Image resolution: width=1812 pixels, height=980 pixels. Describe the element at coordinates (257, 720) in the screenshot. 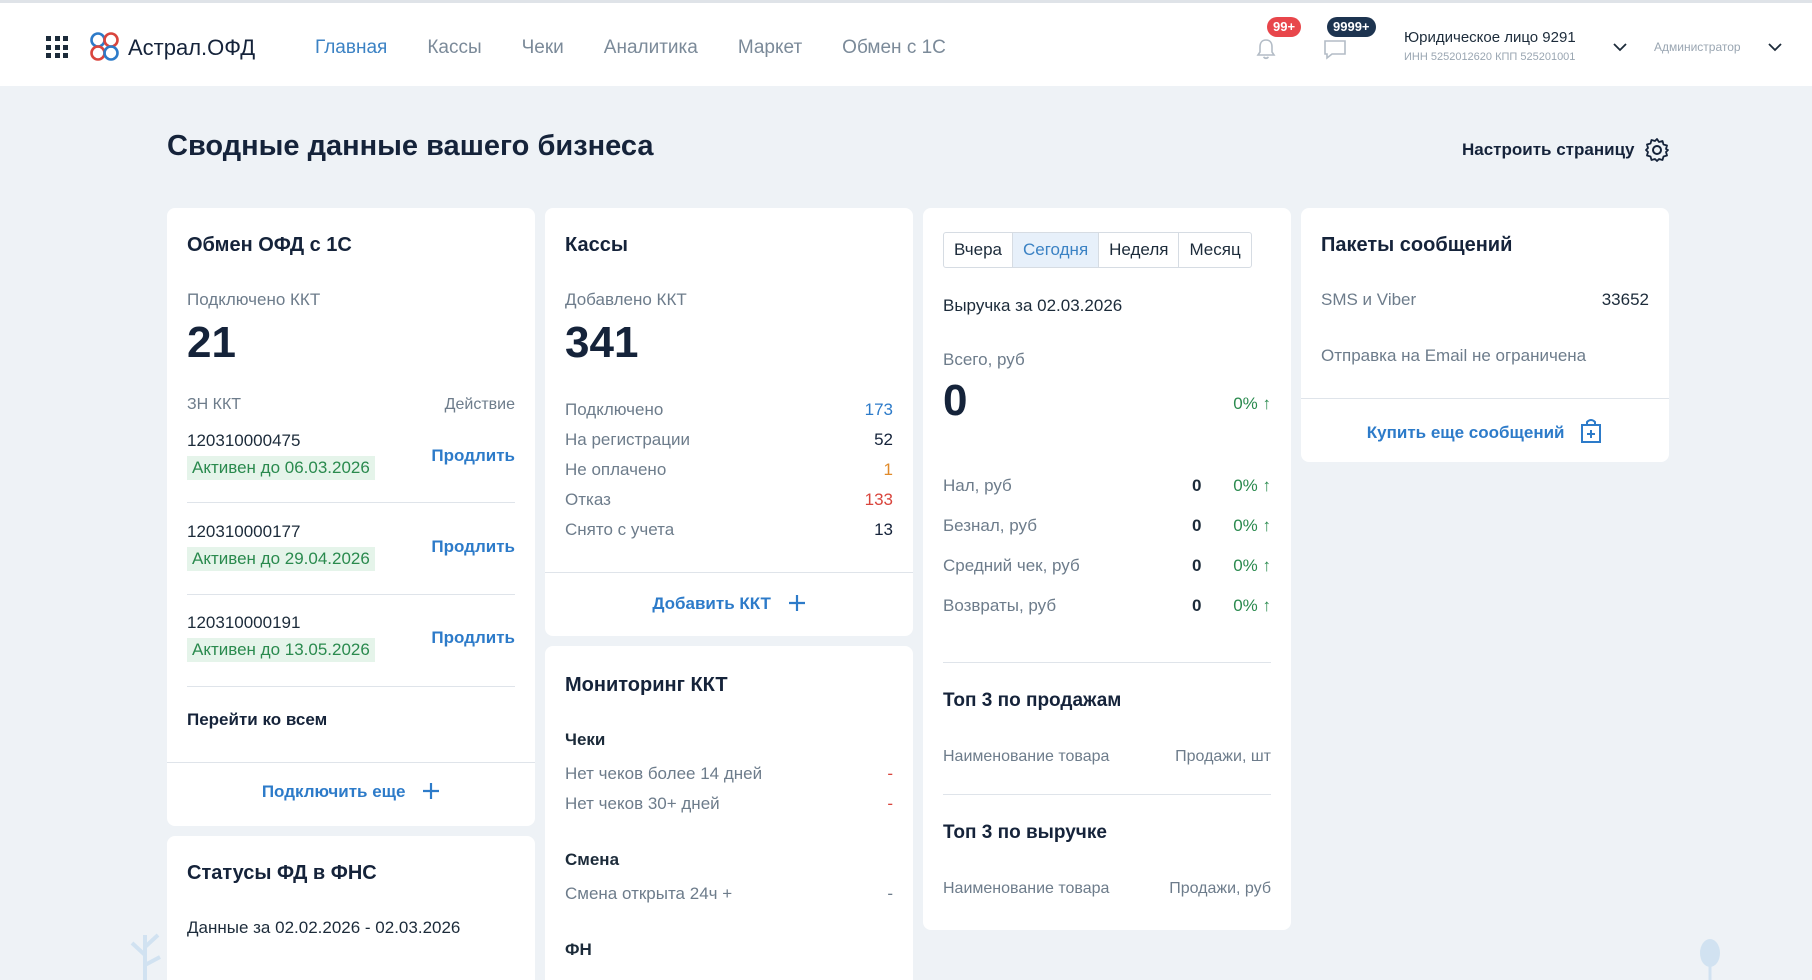

I see `go-all-link: Перейти ко всем` at that location.